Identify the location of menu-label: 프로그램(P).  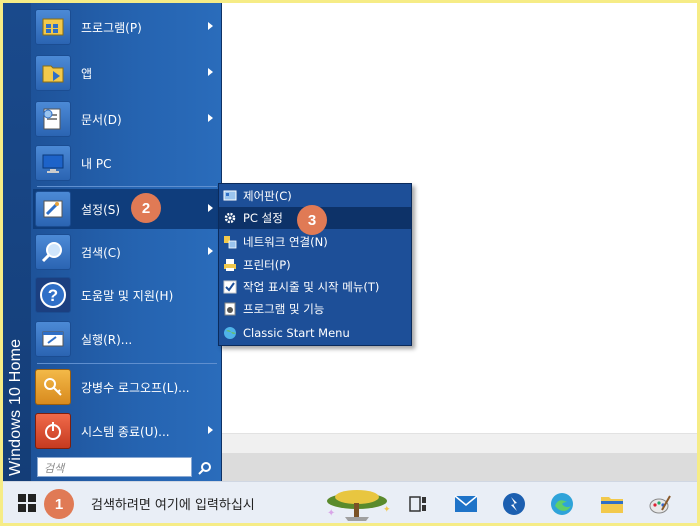
(111, 27).